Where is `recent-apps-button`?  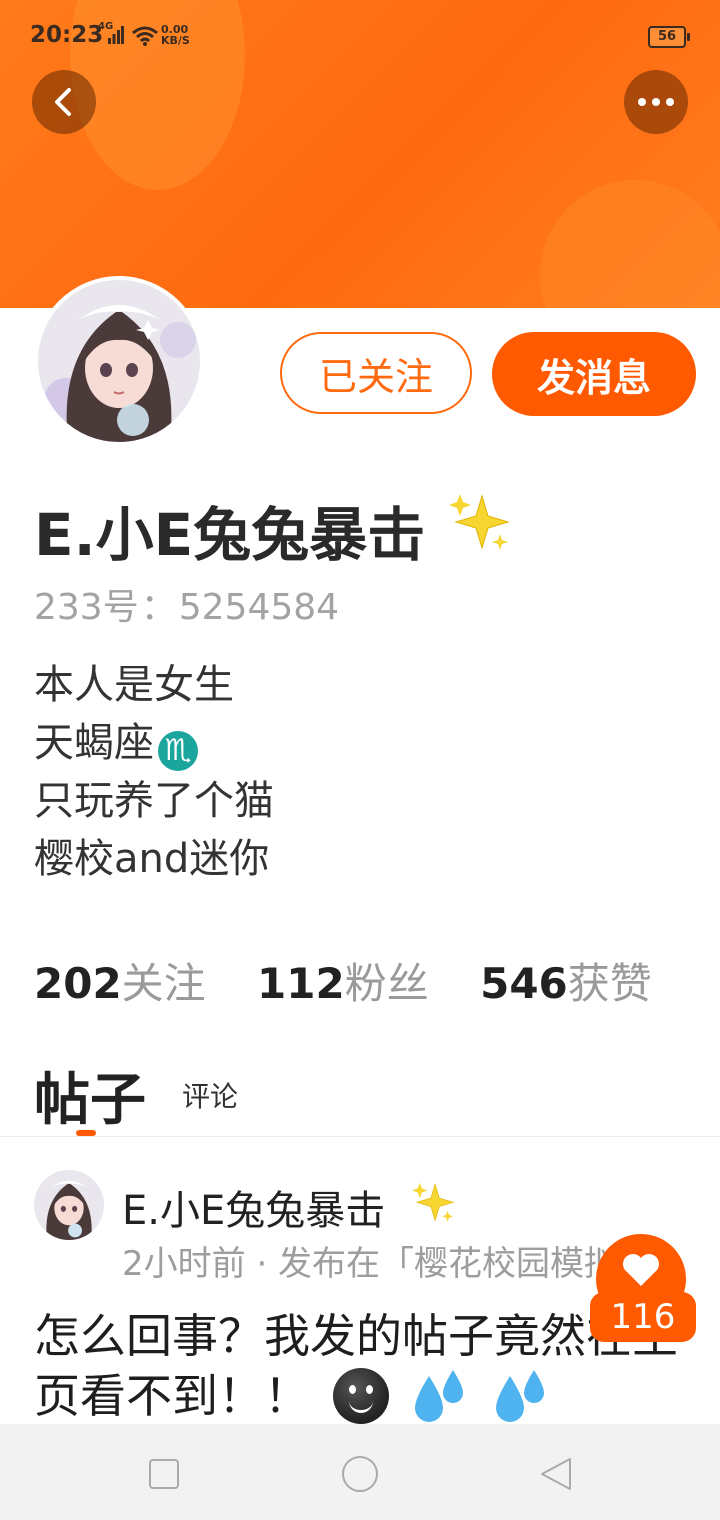
recent-apps-button is located at coordinates (164, 1474).